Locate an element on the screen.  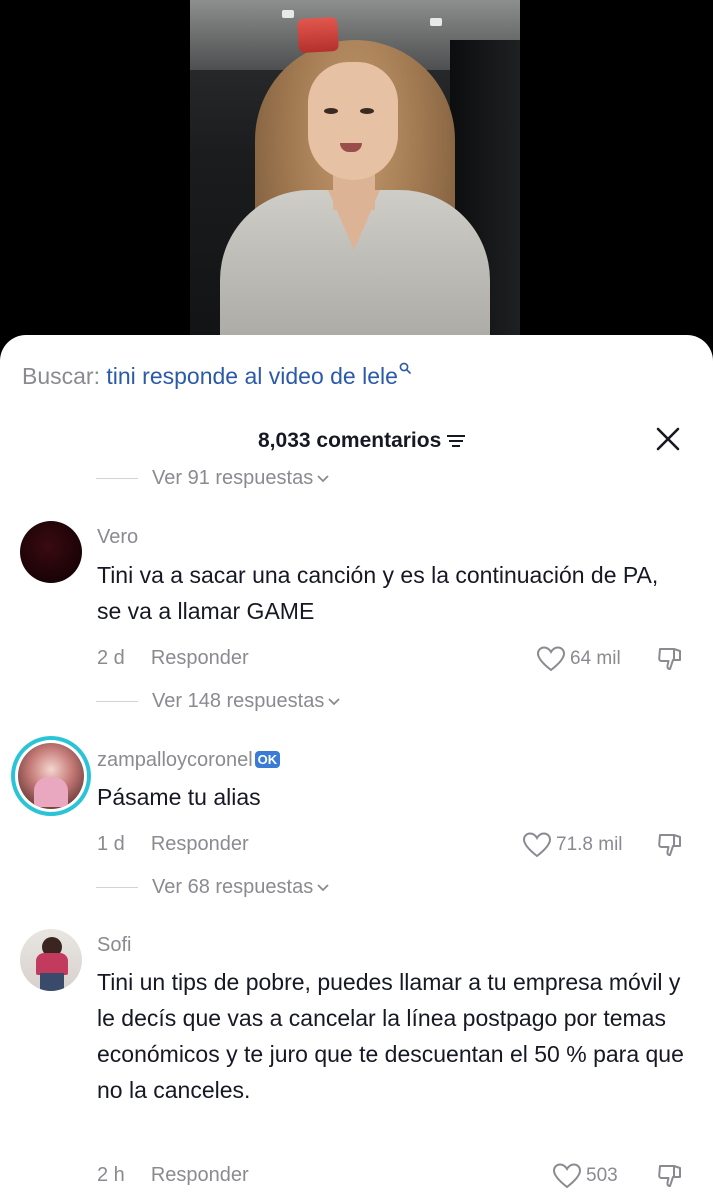
comment-author: zampalloycoronel OK is located at coordinates (189, 760).